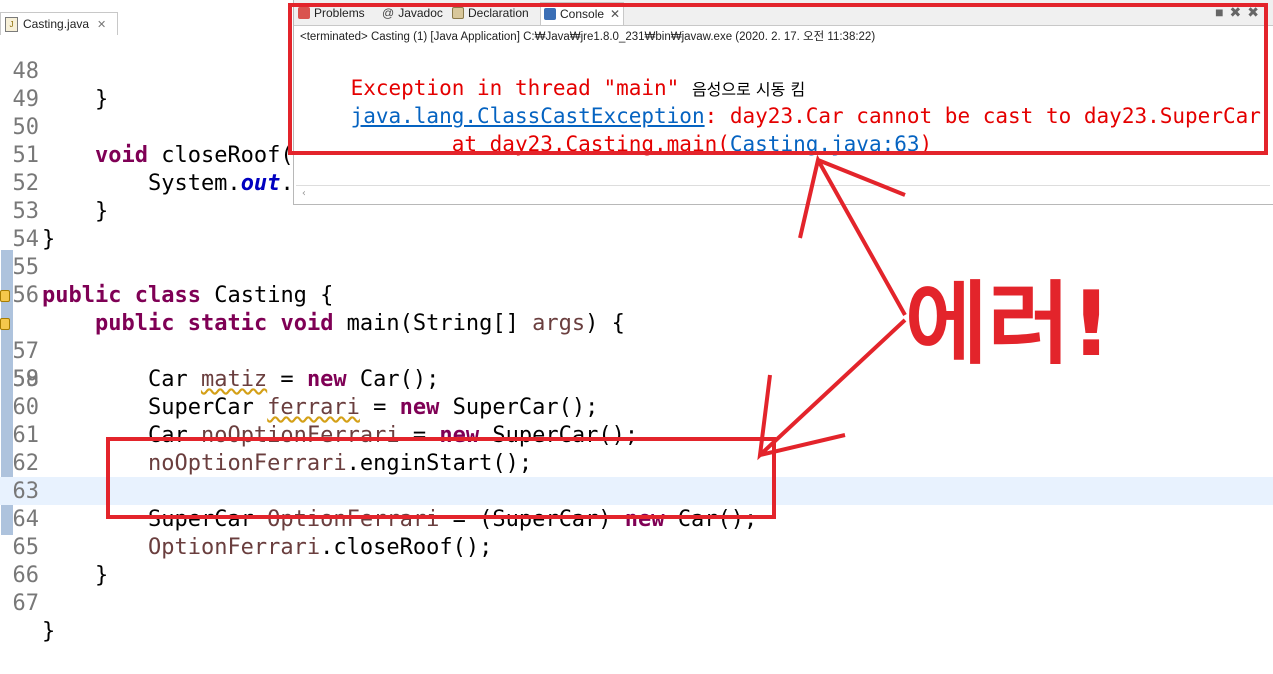 This screenshot has width=1273, height=674. I want to click on code-text: }, so click(49, 631).